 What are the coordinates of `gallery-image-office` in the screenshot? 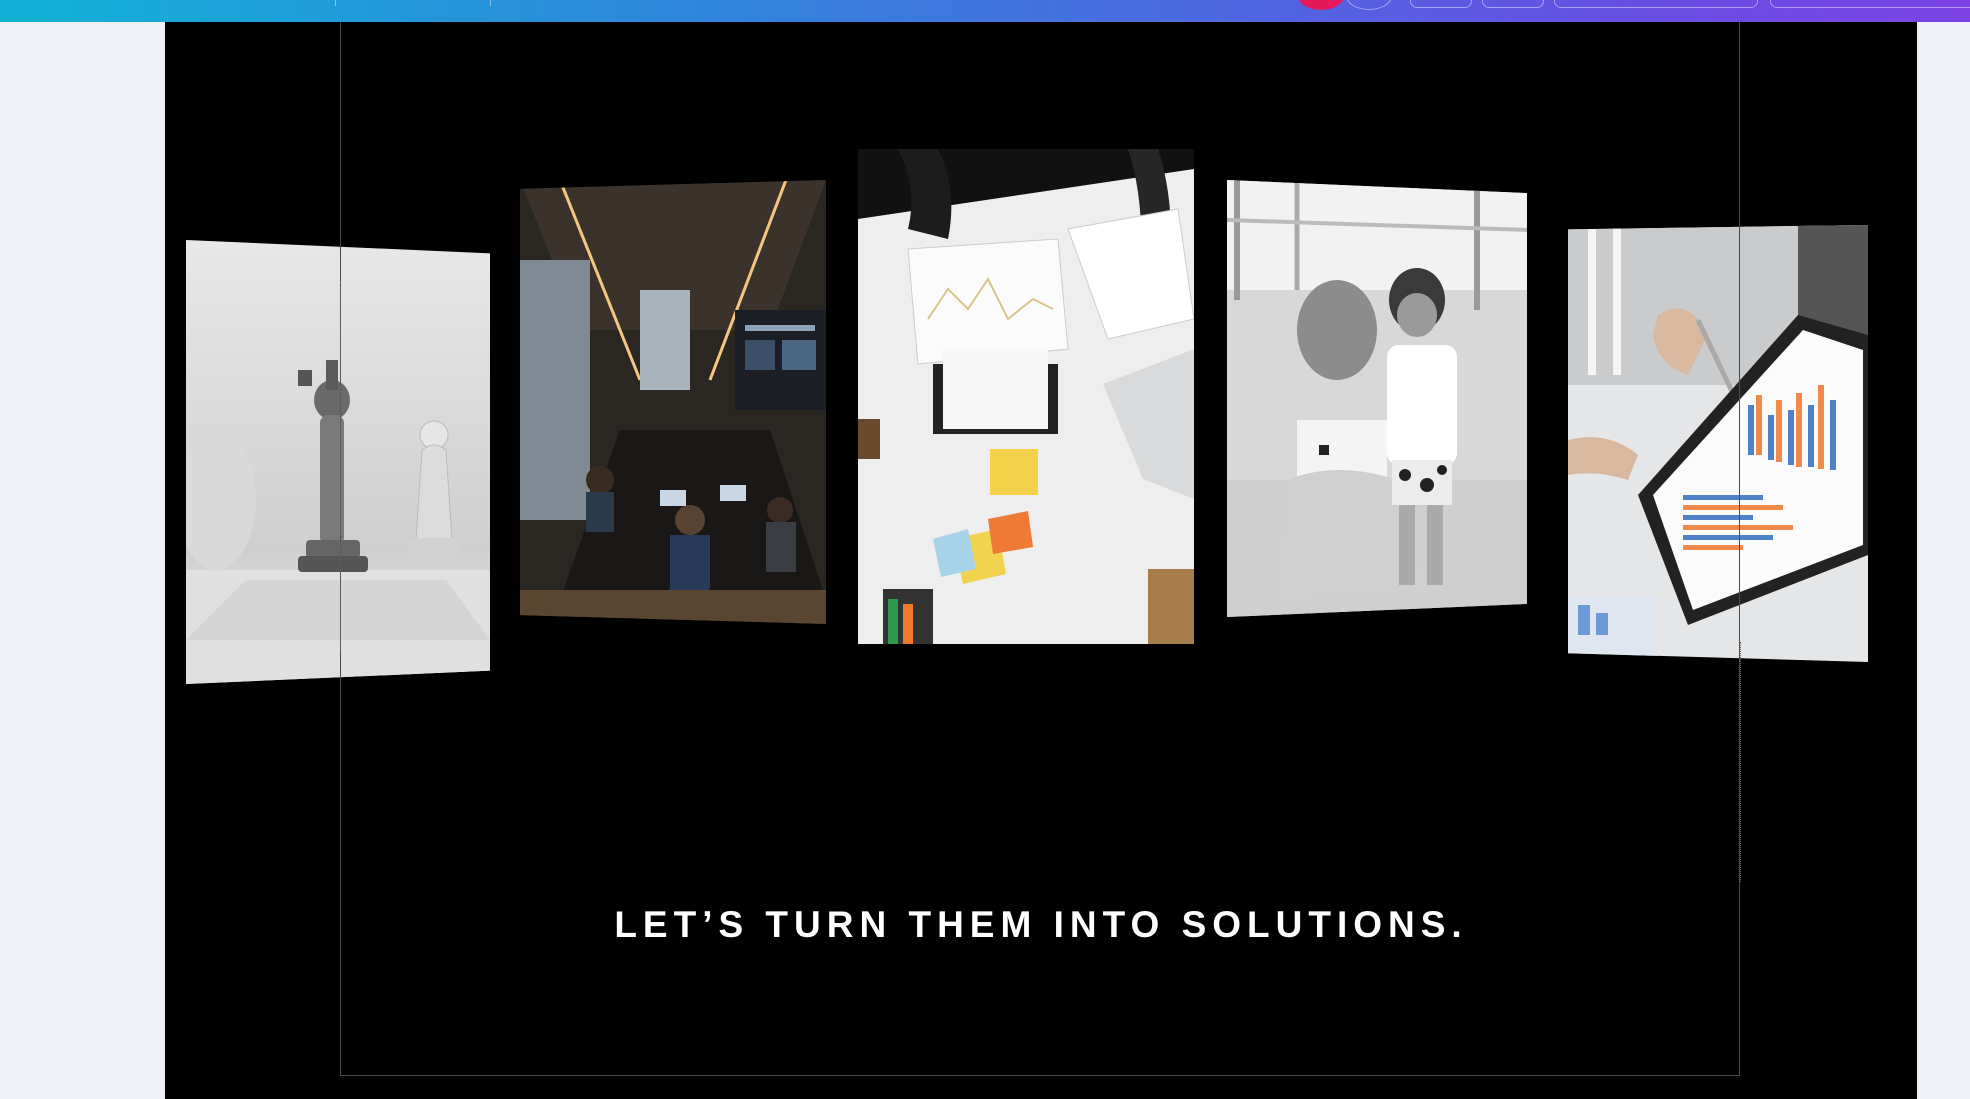 It's located at (673, 402).